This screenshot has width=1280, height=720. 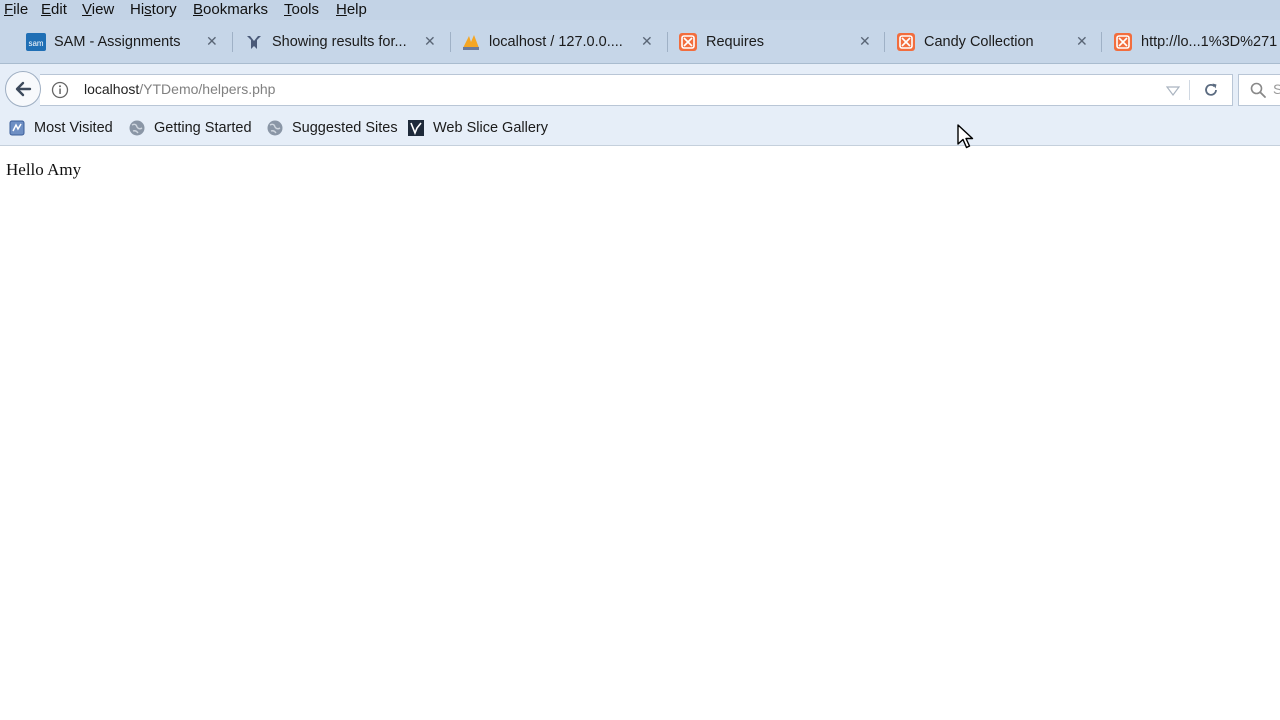 I want to click on tab-http-localhost: http://lo...1%3D%271, so click(x=1196, y=41).